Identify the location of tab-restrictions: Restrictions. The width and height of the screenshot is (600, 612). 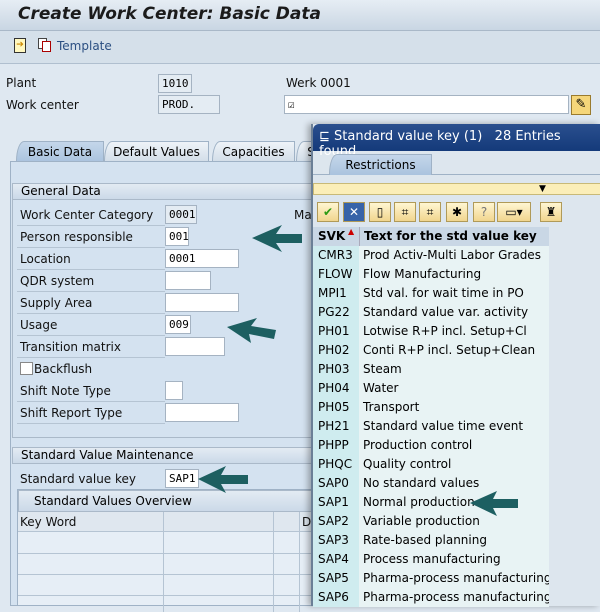
(380, 164).